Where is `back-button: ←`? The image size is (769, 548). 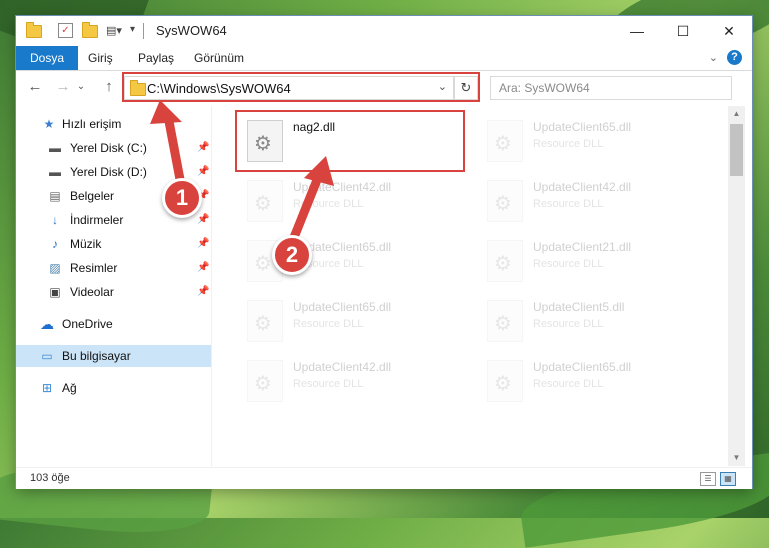 back-button: ← is located at coordinates (35, 87).